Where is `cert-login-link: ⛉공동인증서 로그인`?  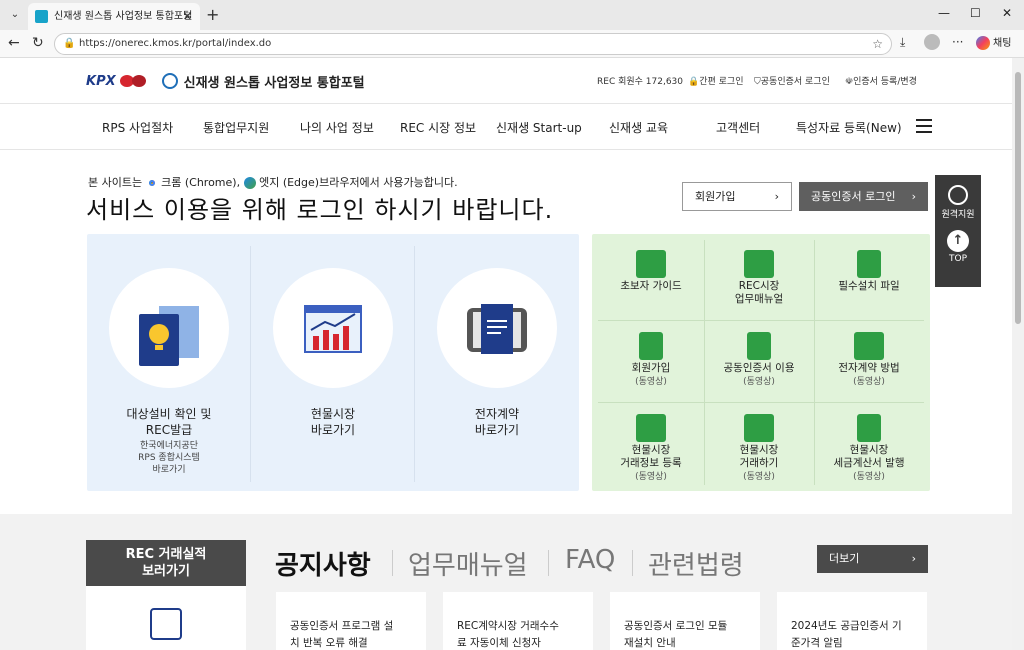
cert-login-link: ⛉공동인증서 로그인 is located at coordinates (792, 80).